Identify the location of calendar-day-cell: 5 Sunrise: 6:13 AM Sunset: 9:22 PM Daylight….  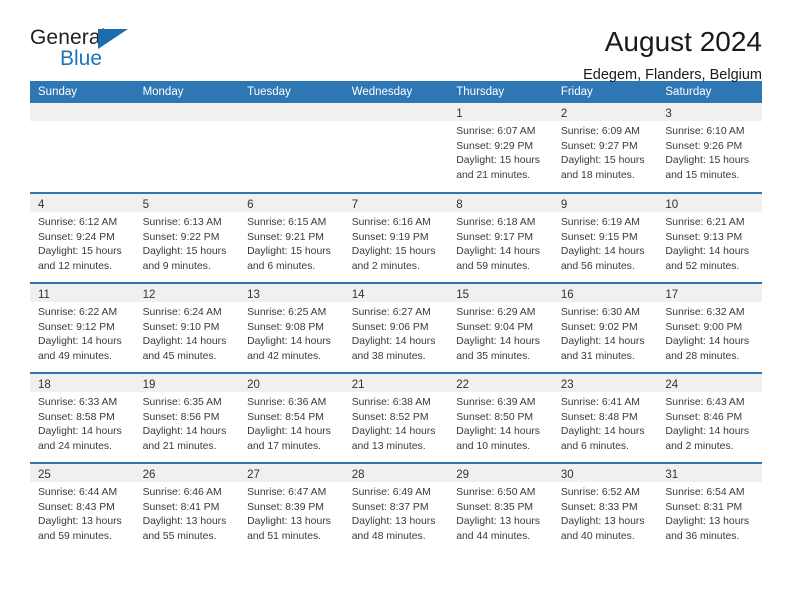
(187, 237).